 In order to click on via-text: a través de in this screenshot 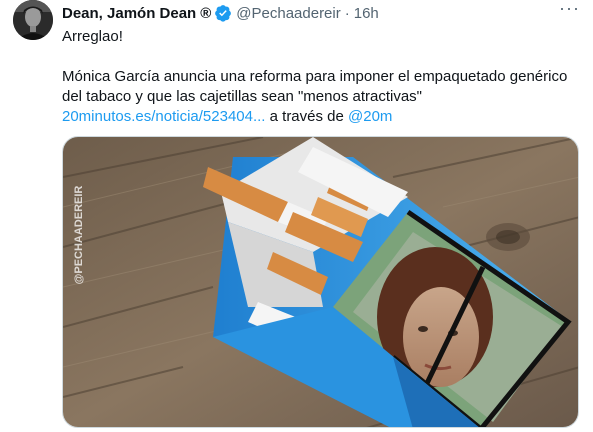, I will do `click(307, 116)`.